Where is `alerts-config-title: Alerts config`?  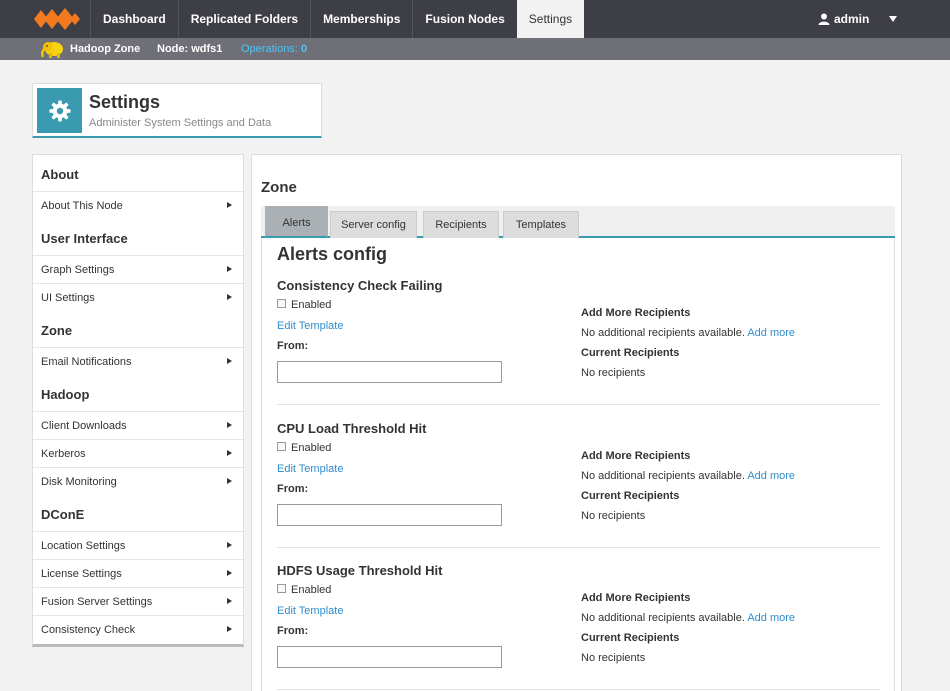
alerts-config-title: Alerts config is located at coordinates (332, 254).